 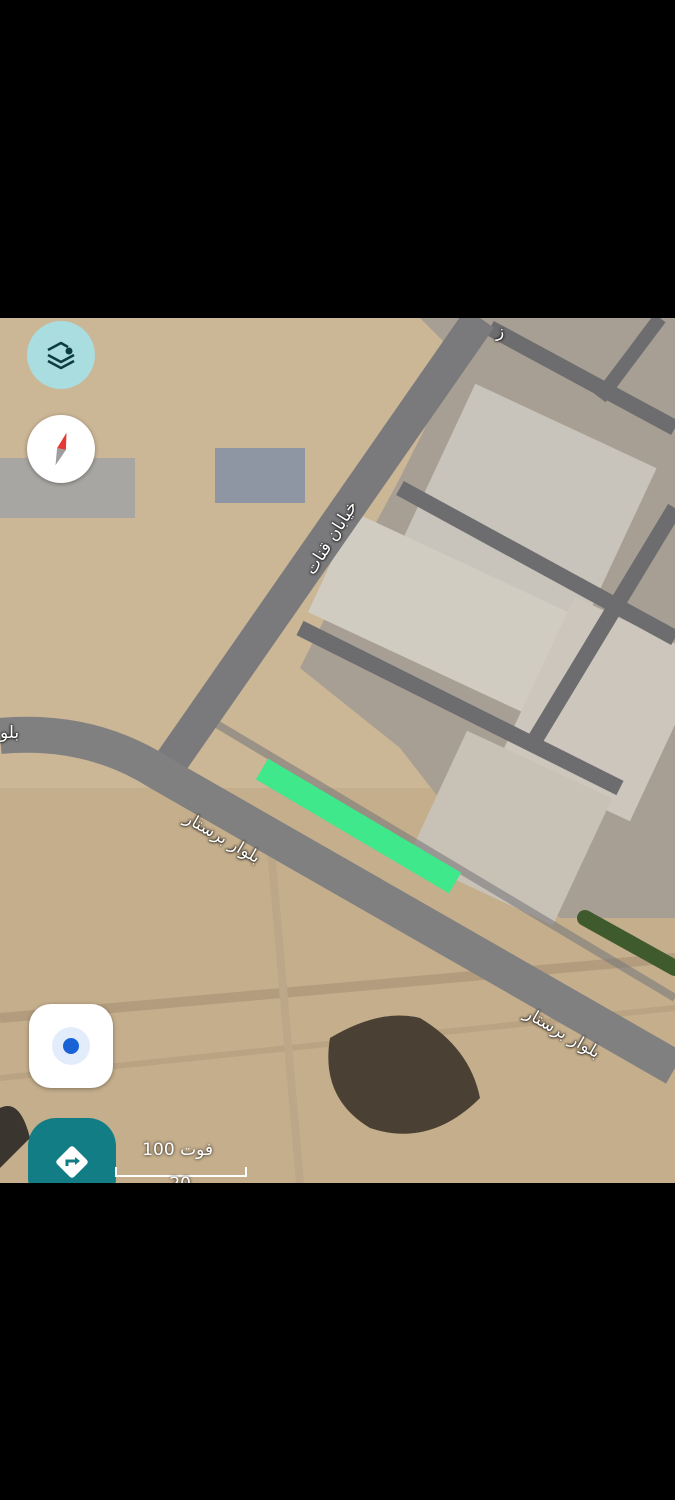 I want to click on my-location-button, so click(x=71, y=1046).